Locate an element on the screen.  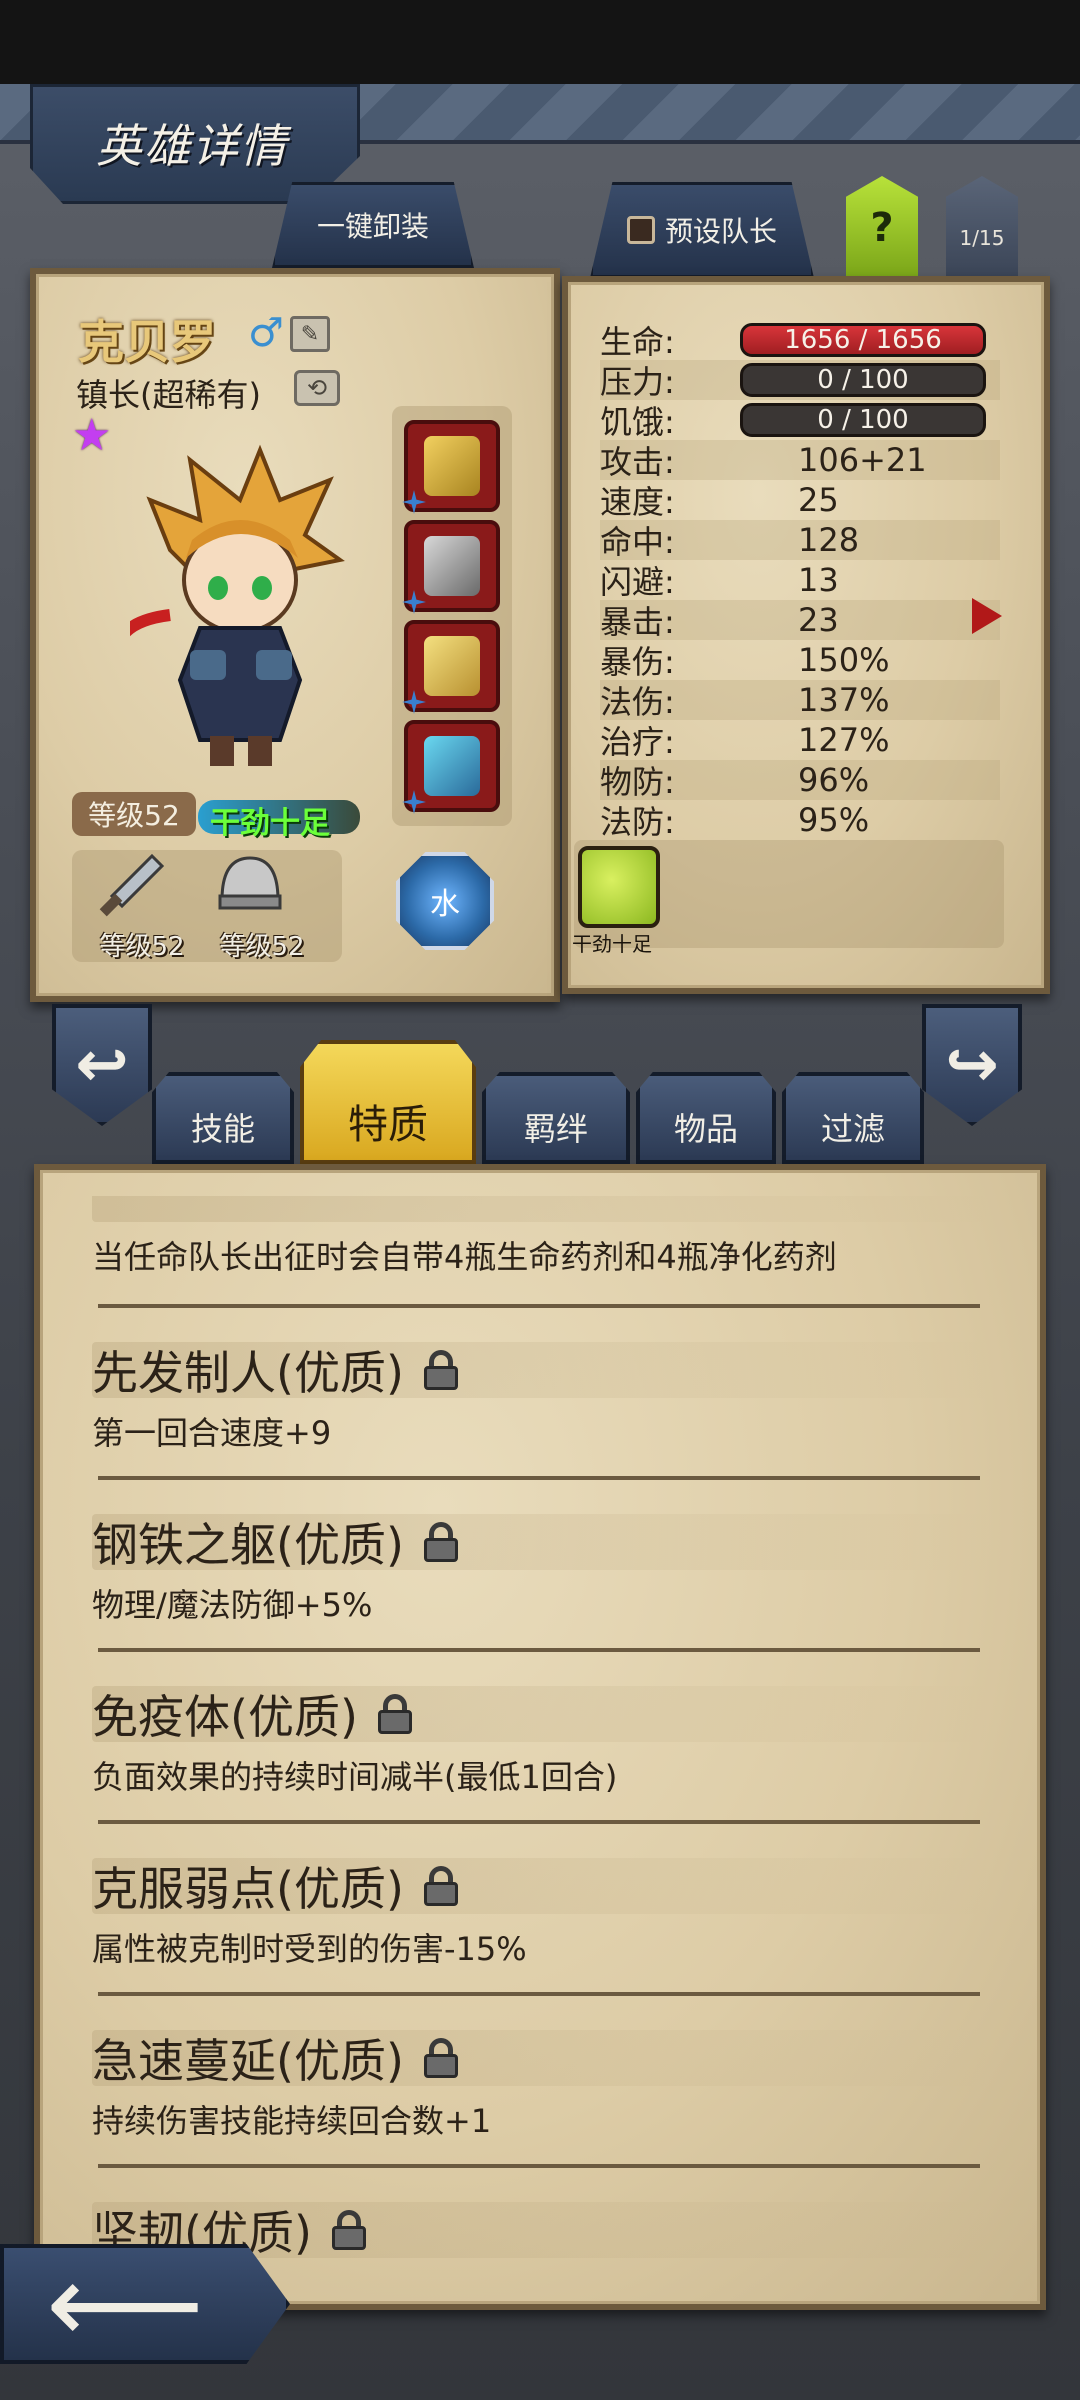
armor-slot: 等级52 is located at coordinates (262, 906).